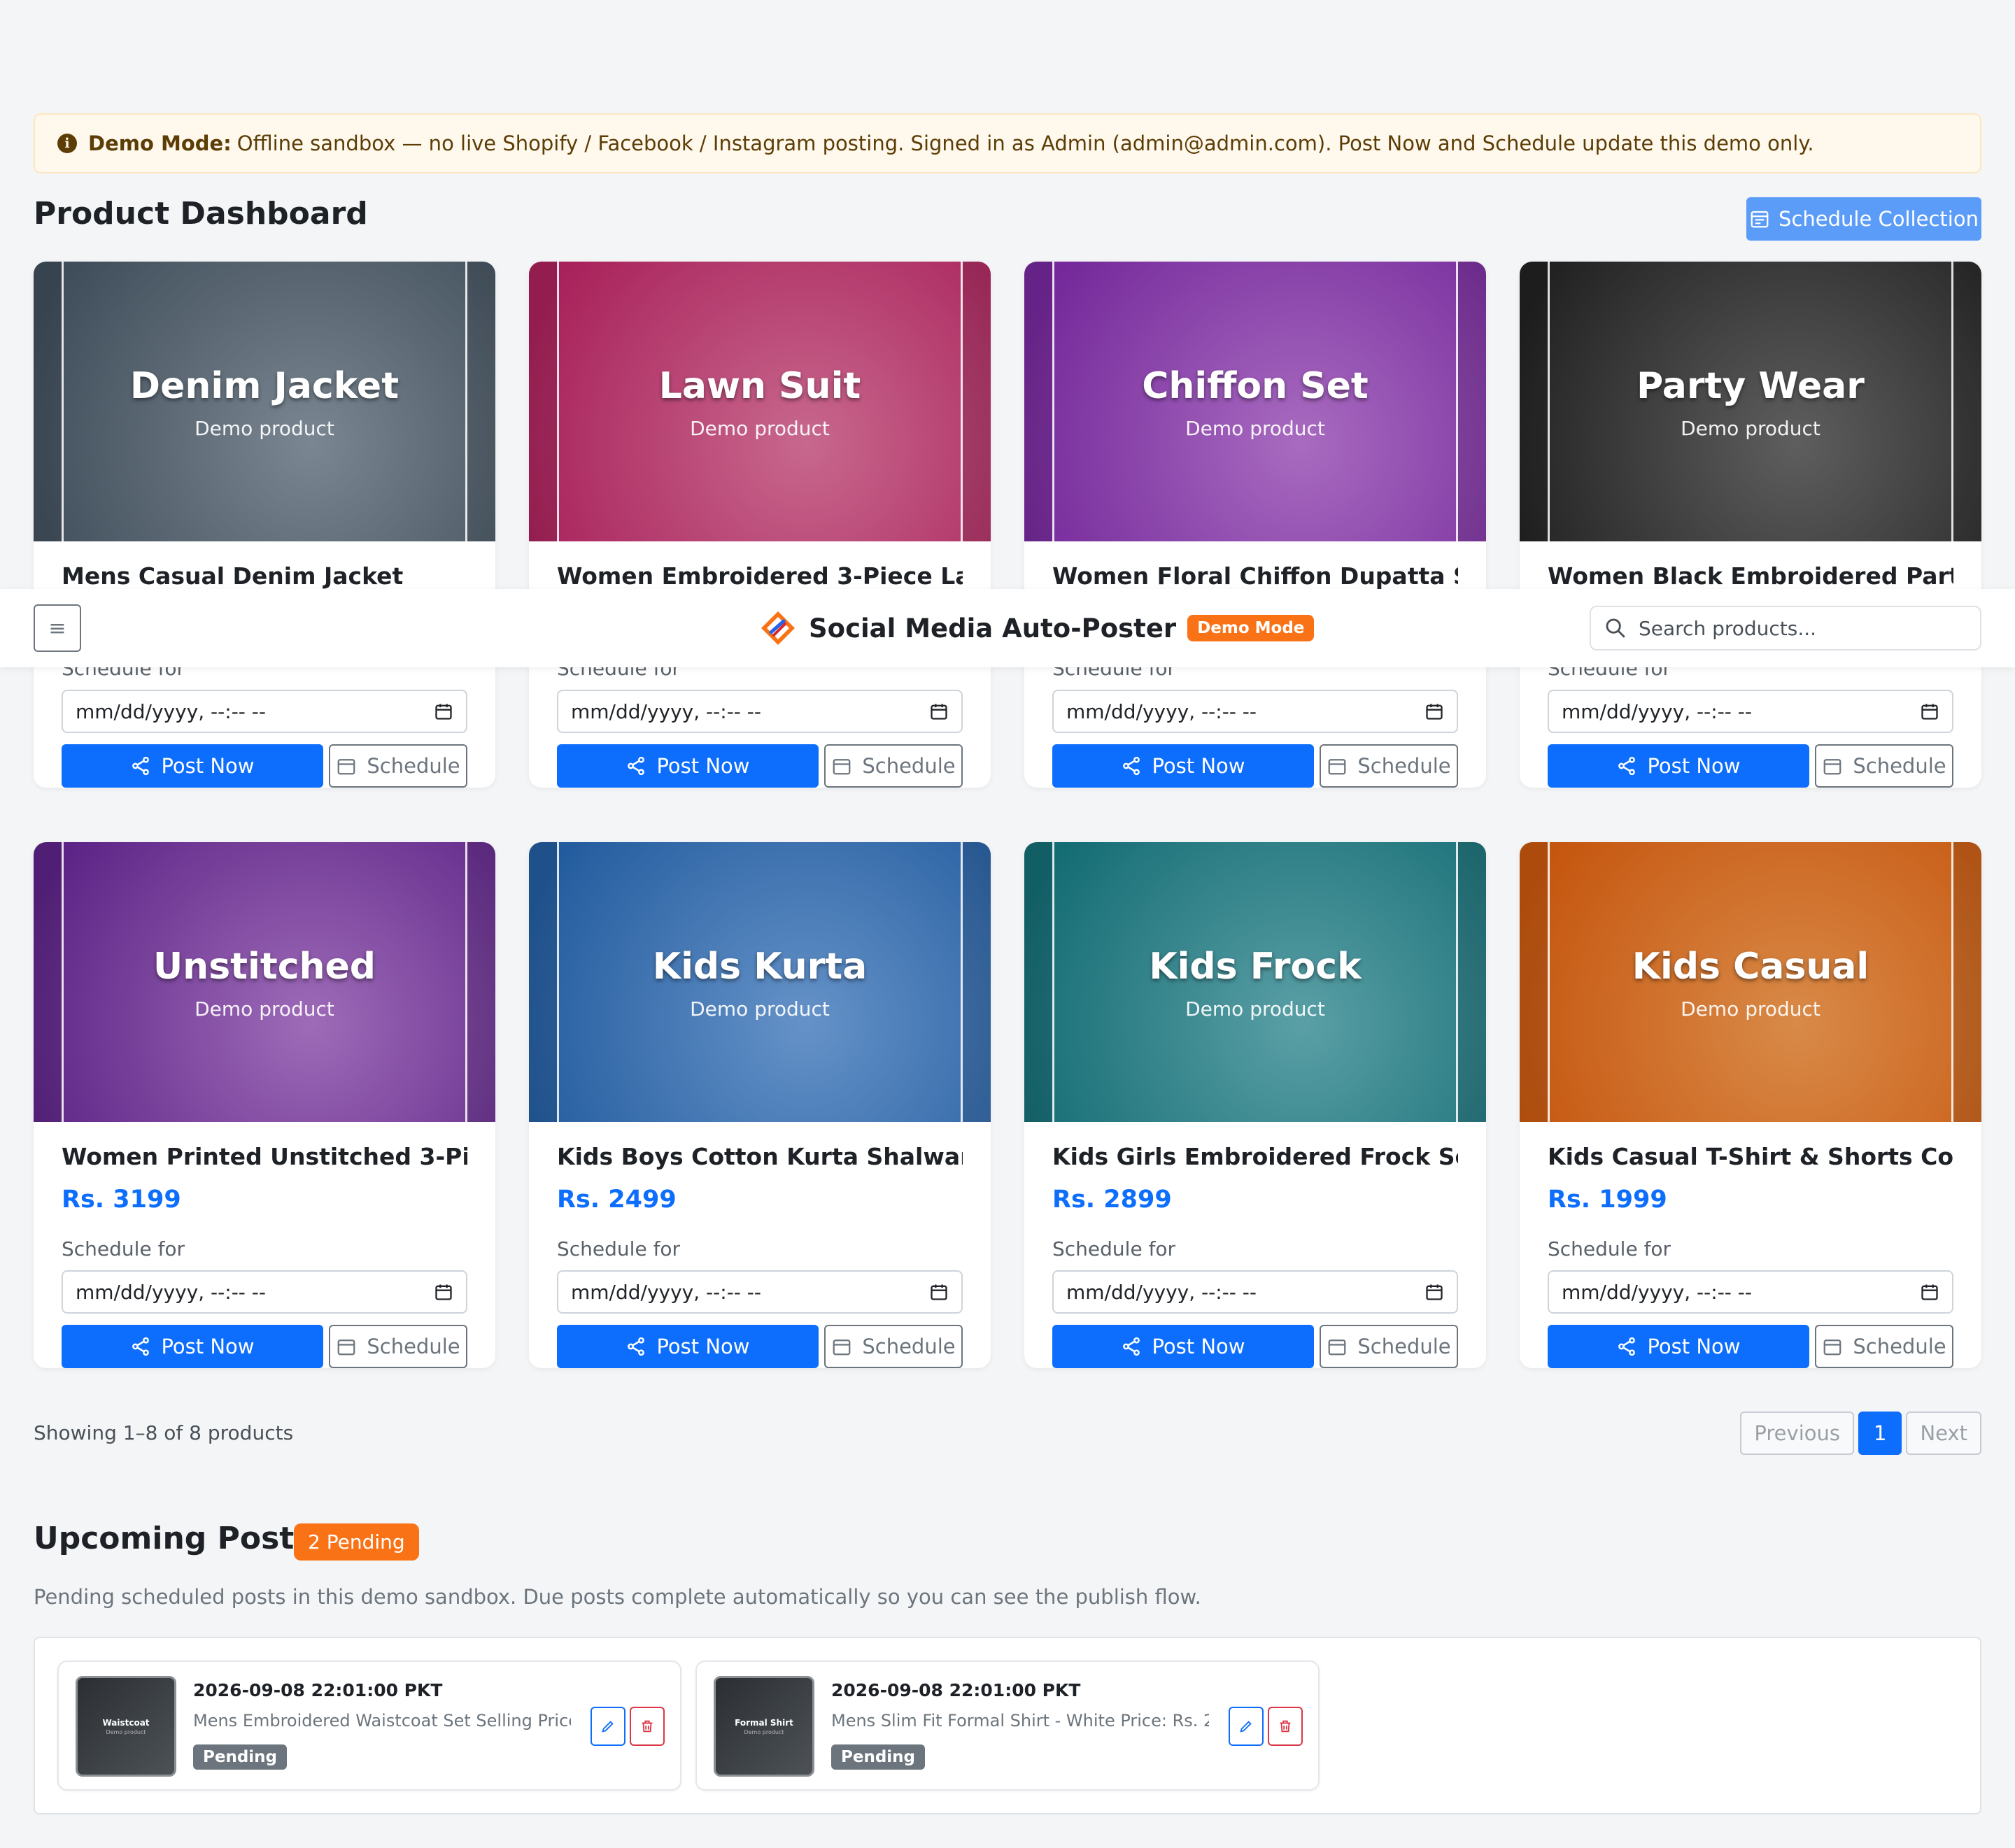 This screenshot has width=2015, height=1848. Describe the element at coordinates (121, 1200) in the screenshot. I see `product-price: Rs. 3199` at that location.